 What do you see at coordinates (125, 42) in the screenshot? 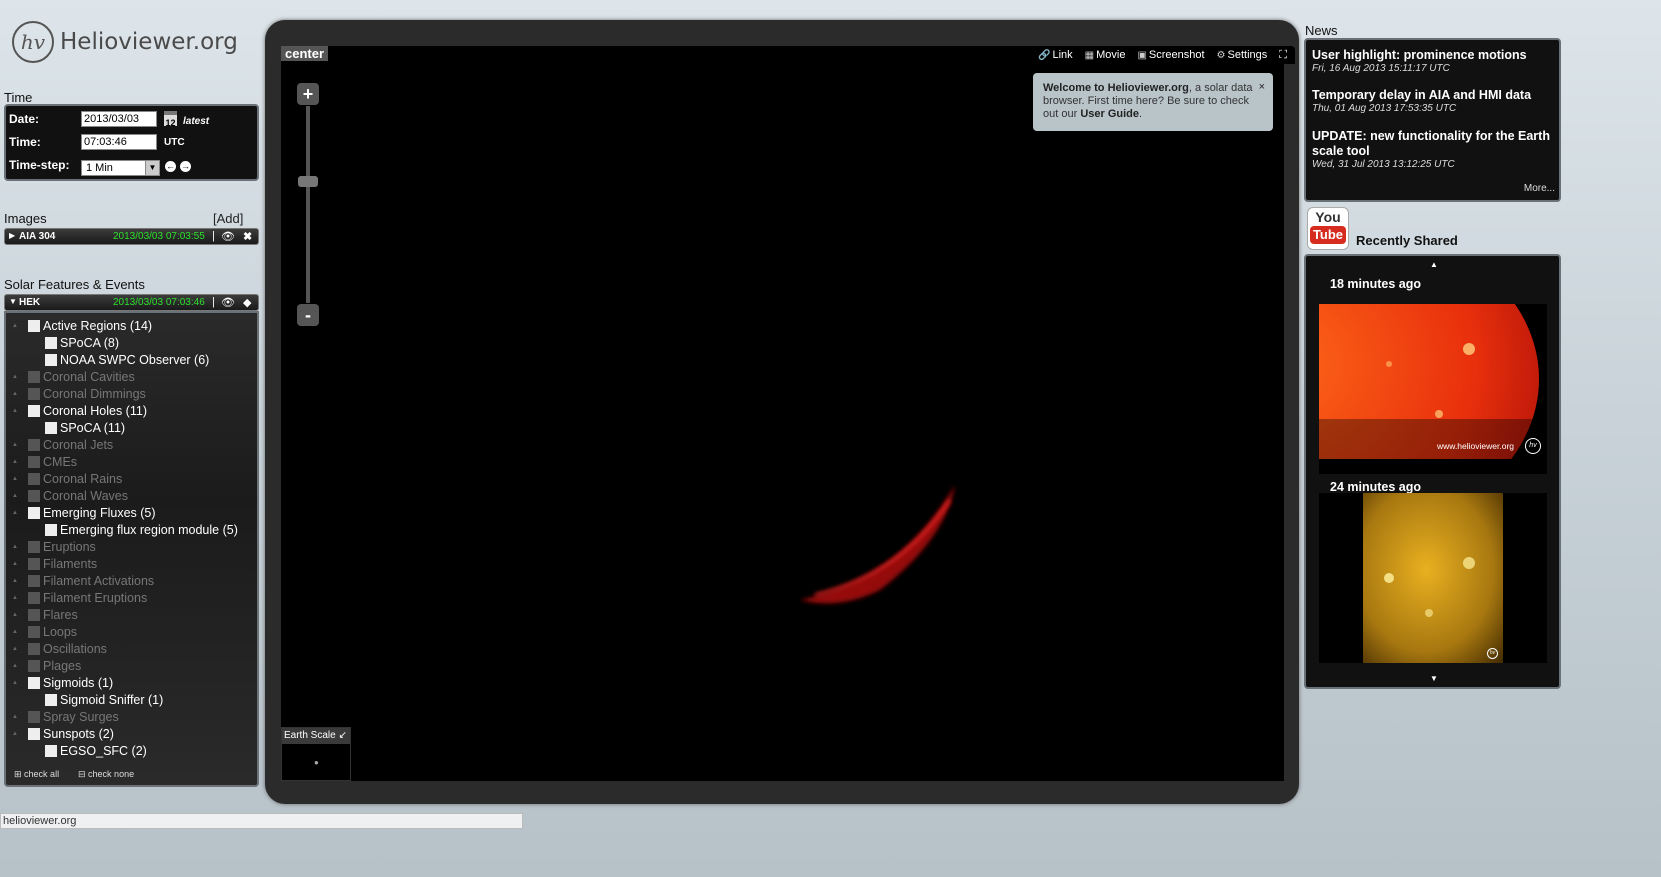
I see `logo: hv Helioviewer.org` at bounding box center [125, 42].